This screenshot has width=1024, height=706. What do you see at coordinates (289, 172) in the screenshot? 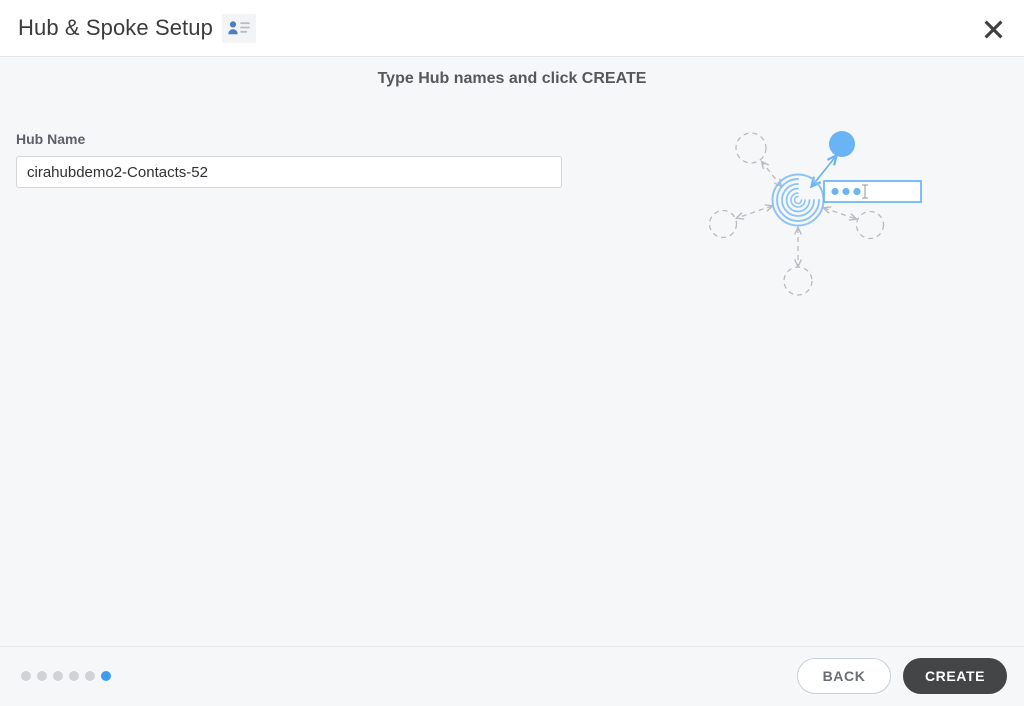
I see `hub-name-input` at bounding box center [289, 172].